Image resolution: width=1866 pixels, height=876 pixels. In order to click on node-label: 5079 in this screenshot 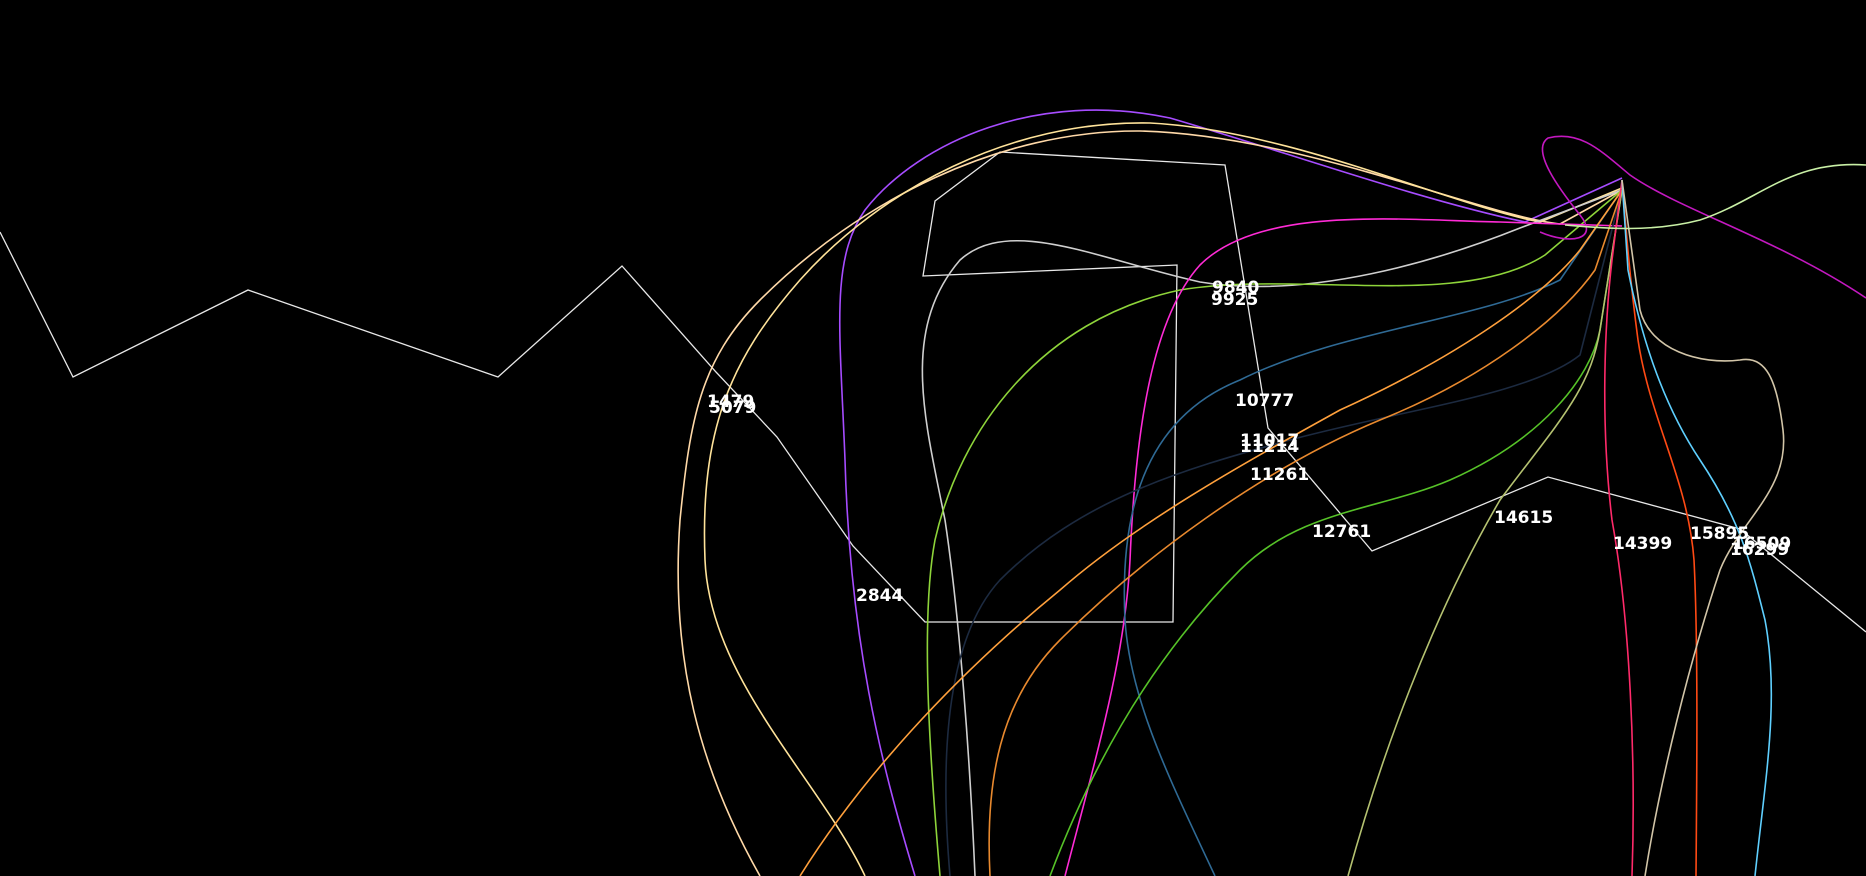, I will do `click(732, 408)`.